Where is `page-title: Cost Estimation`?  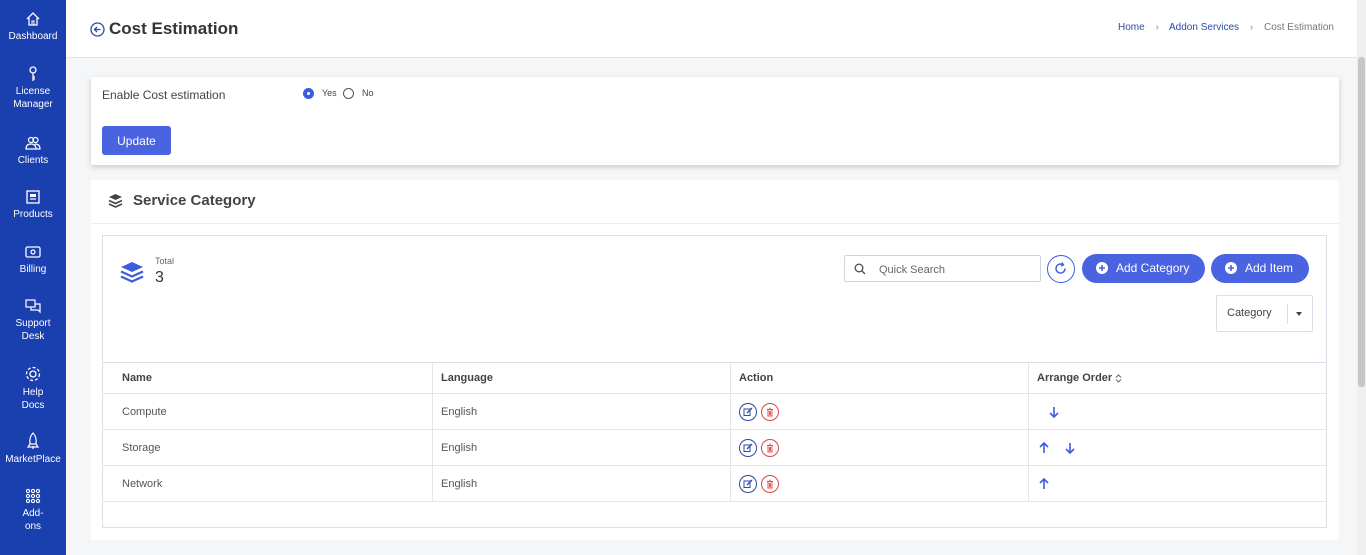
page-title: Cost Estimation is located at coordinates (174, 28).